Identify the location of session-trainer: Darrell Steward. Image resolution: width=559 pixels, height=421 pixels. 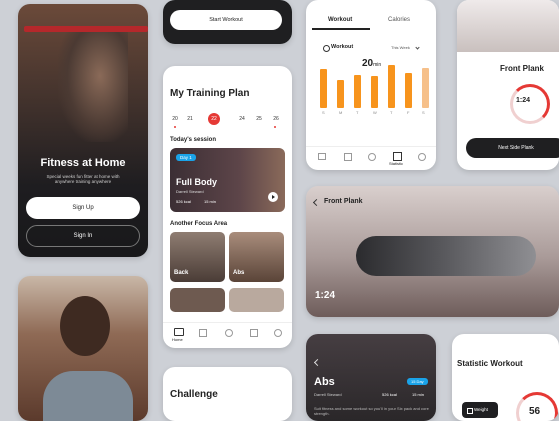
(190, 191).